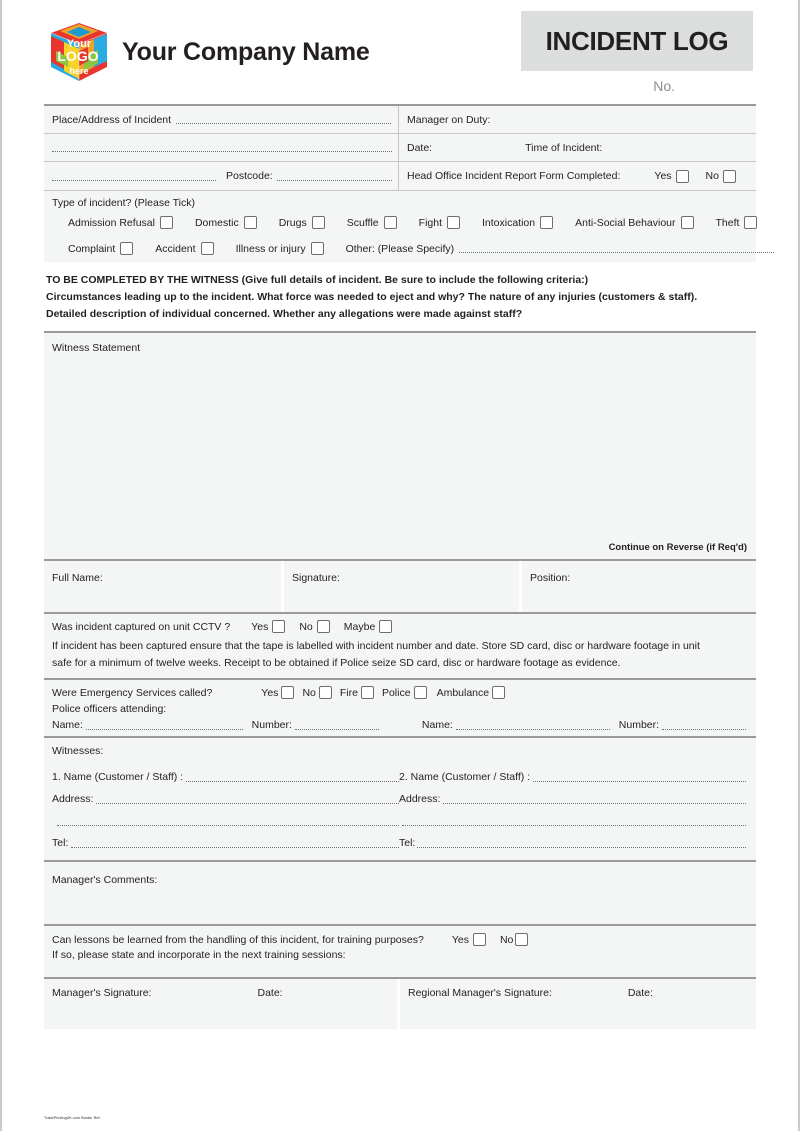 The height and width of the screenshot is (1131, 800). I want to click on type-option-other: Other: (Please Specify), so click(560, 249).